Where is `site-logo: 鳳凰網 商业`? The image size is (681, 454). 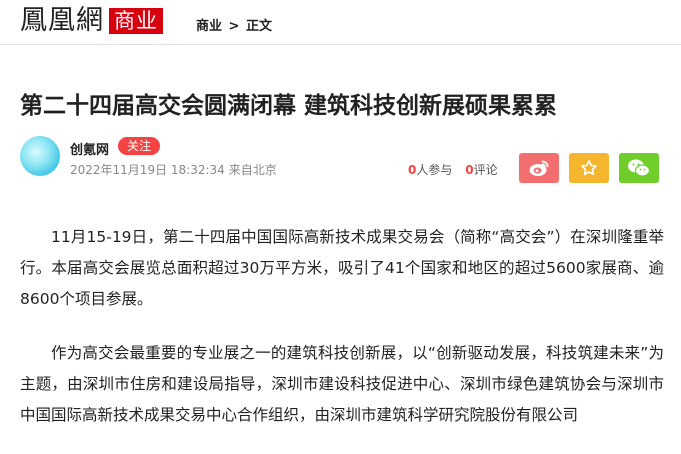
site-logo: 鳳凰網 商业 is located at coordinates (91, 21).